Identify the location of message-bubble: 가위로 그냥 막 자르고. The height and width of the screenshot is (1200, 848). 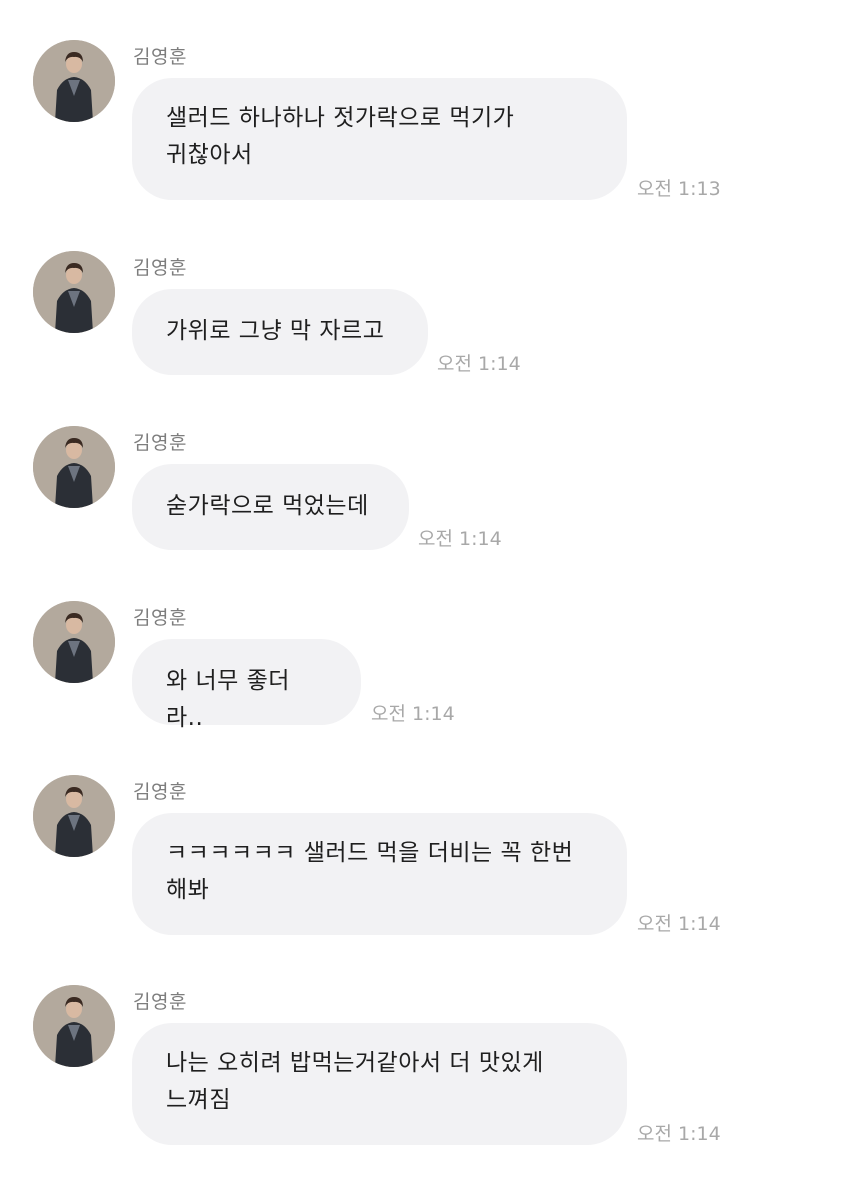
(280, 332).